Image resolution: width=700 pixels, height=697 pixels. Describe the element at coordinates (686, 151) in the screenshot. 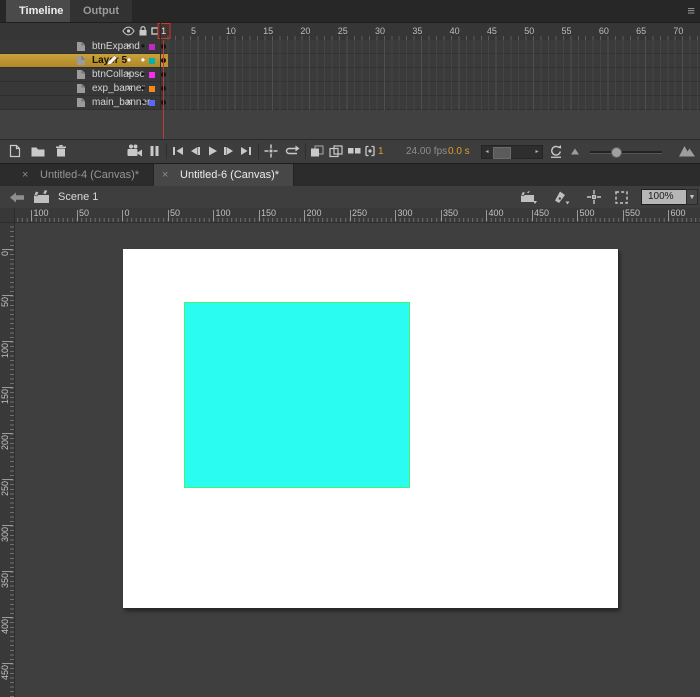

I see `zoom-in-timeline-icon` at that location.